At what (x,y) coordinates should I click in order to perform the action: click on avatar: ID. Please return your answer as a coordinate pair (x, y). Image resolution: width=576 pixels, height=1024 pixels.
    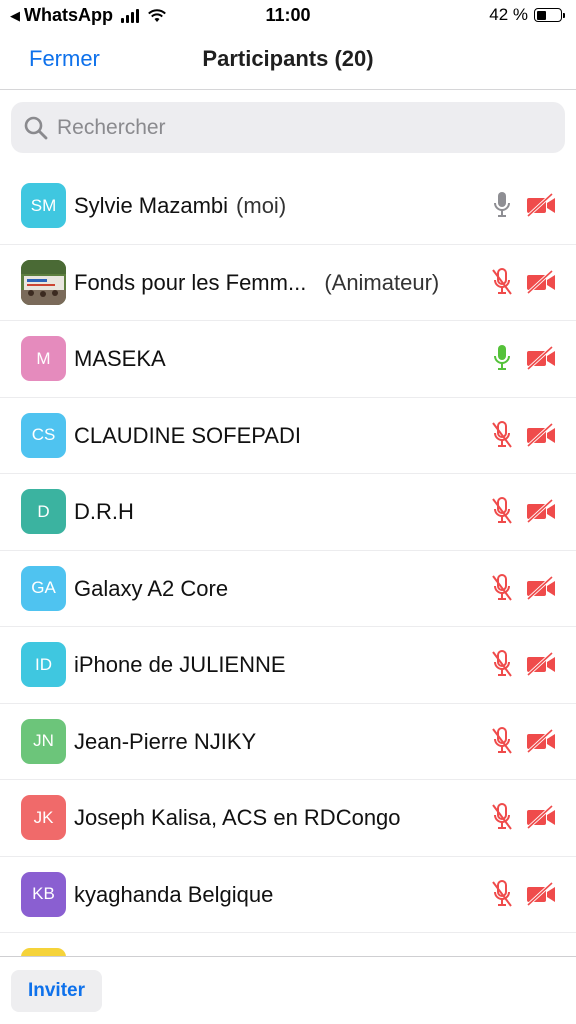
    Looking at the image, I should click on (43, 664).